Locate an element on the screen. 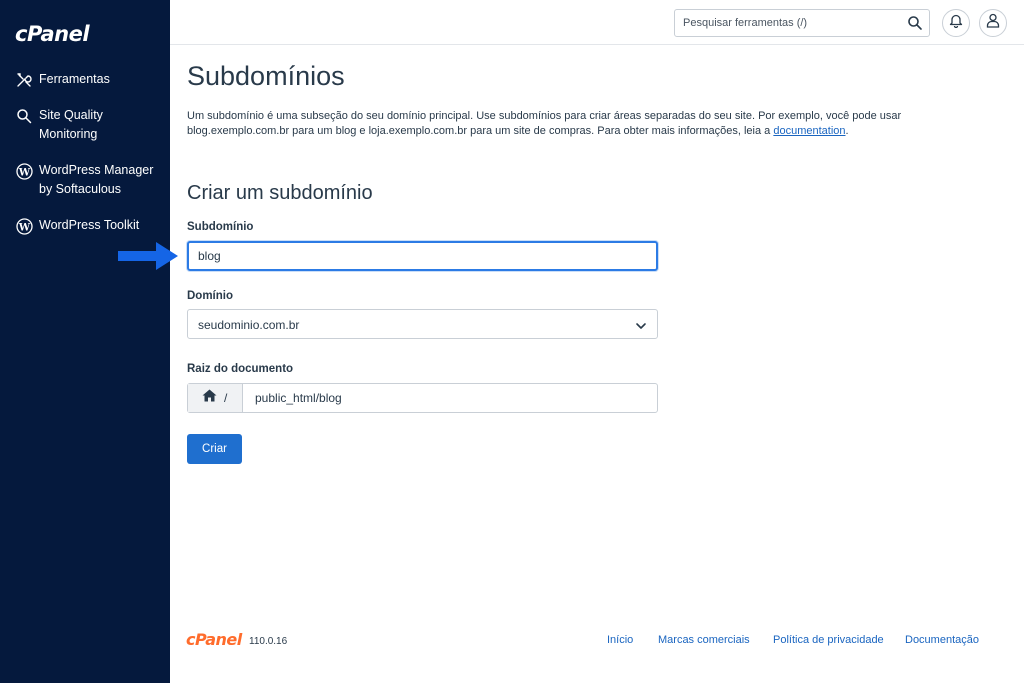 The image size is (1024, 683). domain-selected-value: seudominio.com.br is located at coordinates (249, 325).